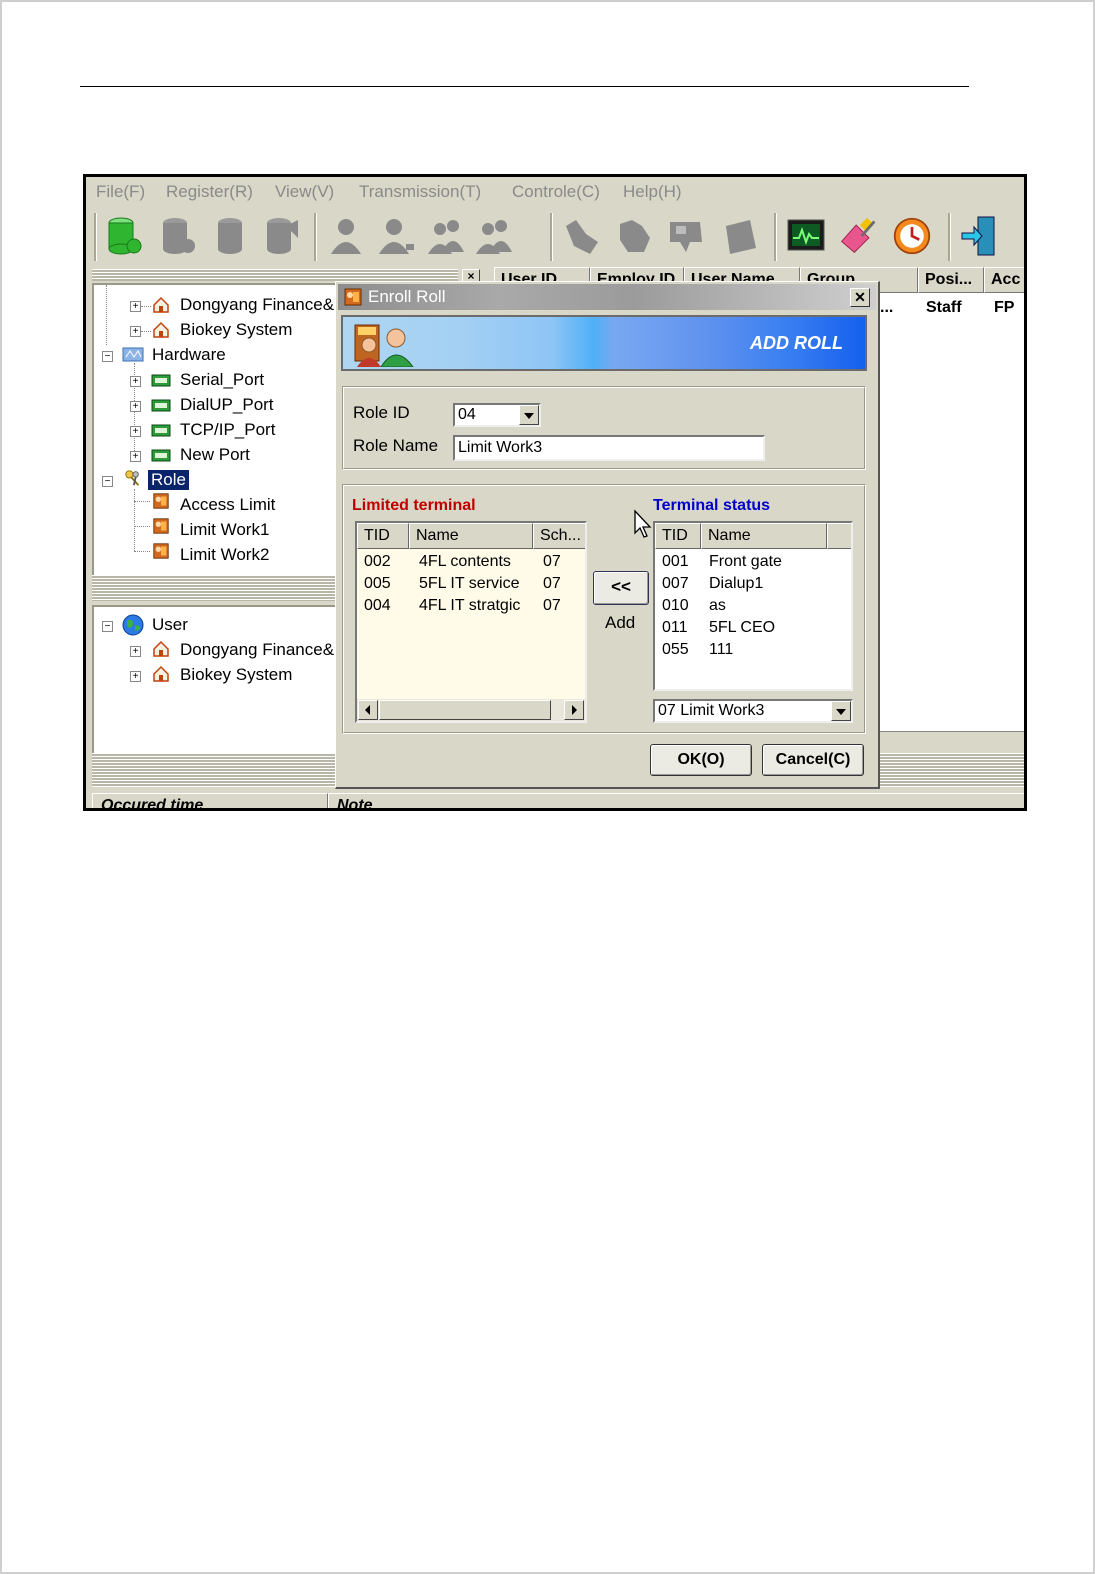  What do you see at coordinates (753, 711) in the screenshot?
I see `schedule-select: 07 Limit Work3` at bounding box center [753, 711].